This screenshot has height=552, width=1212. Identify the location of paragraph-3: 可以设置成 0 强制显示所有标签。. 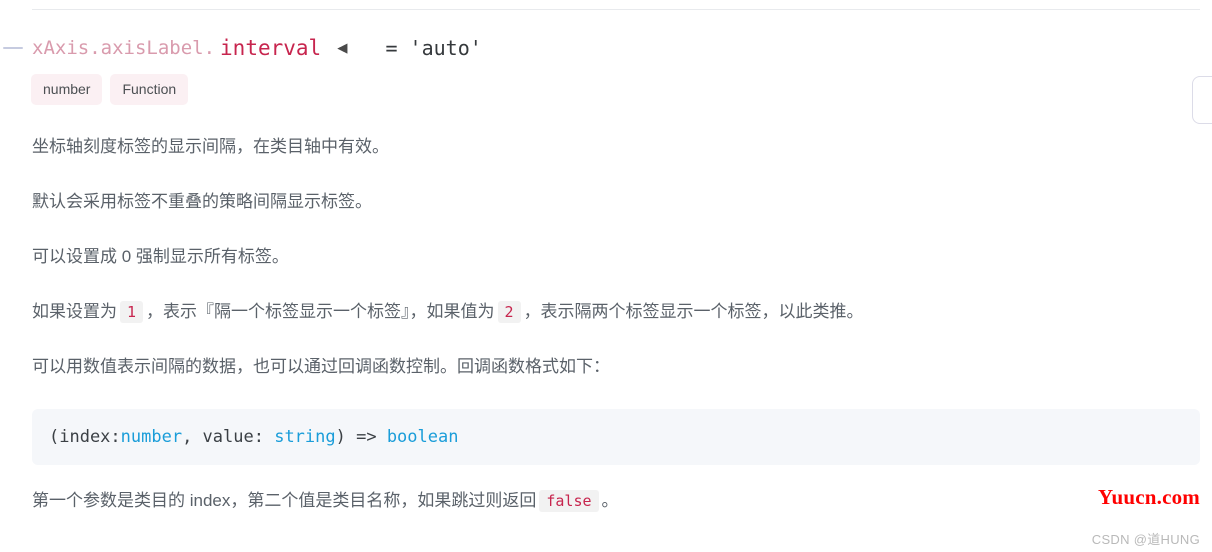
(160, 256).